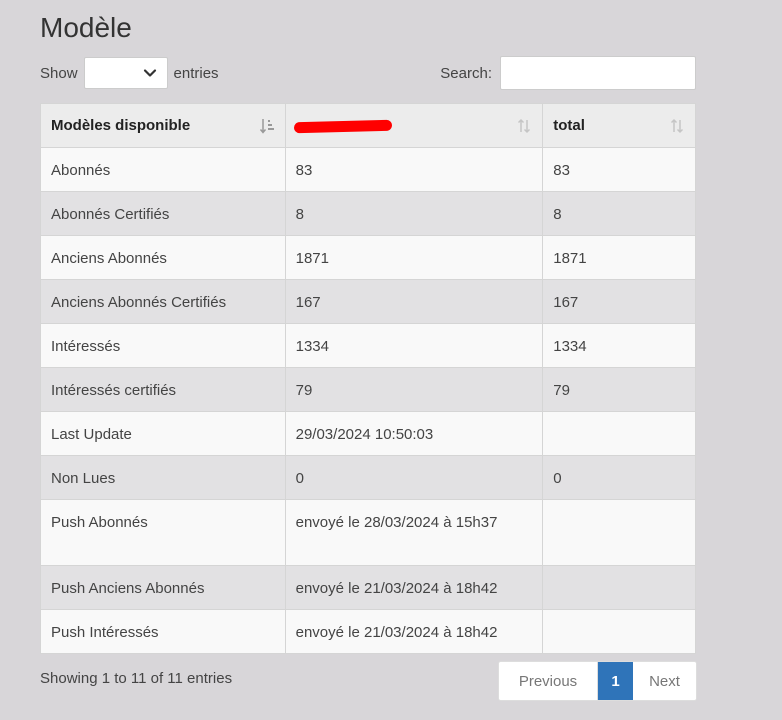 The height and width of the screenshot is (720, 782). What do you see at coordinates (466, 73) in the screenshot?
I see `search-label: Search:` at bounding box center [466, 73].